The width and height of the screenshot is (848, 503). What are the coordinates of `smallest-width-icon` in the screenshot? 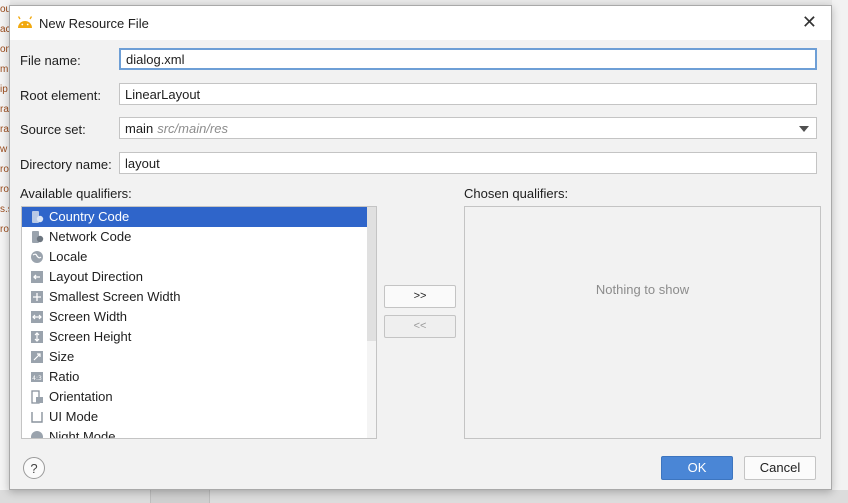 It's located at (37, 297).